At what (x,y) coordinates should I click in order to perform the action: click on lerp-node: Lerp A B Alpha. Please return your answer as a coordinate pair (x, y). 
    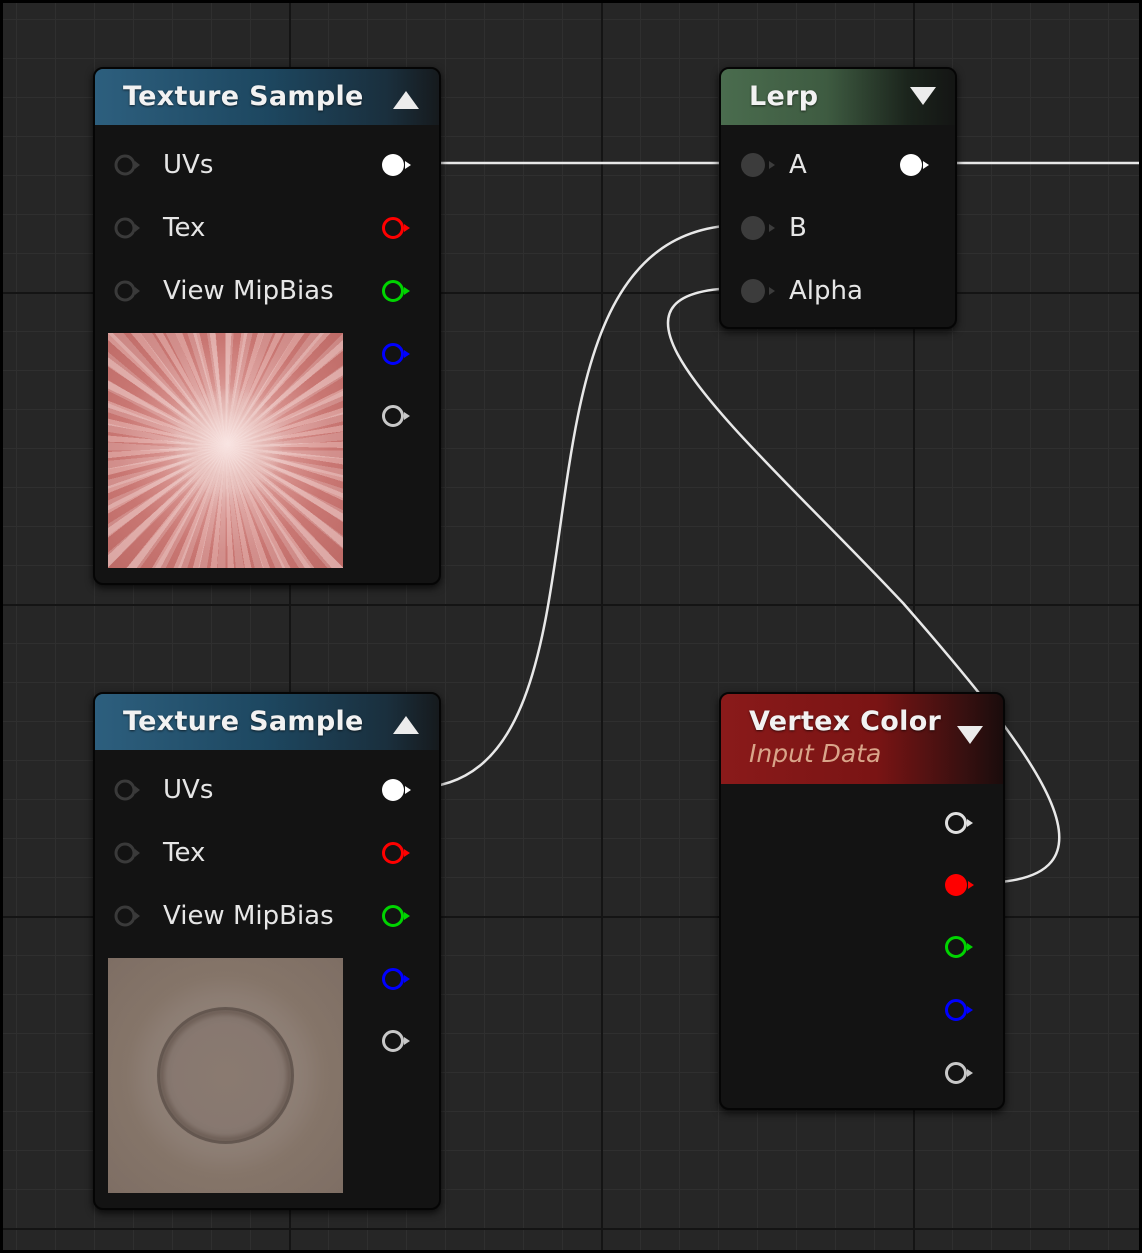
    Looking at the image, I should click on (838, 198).